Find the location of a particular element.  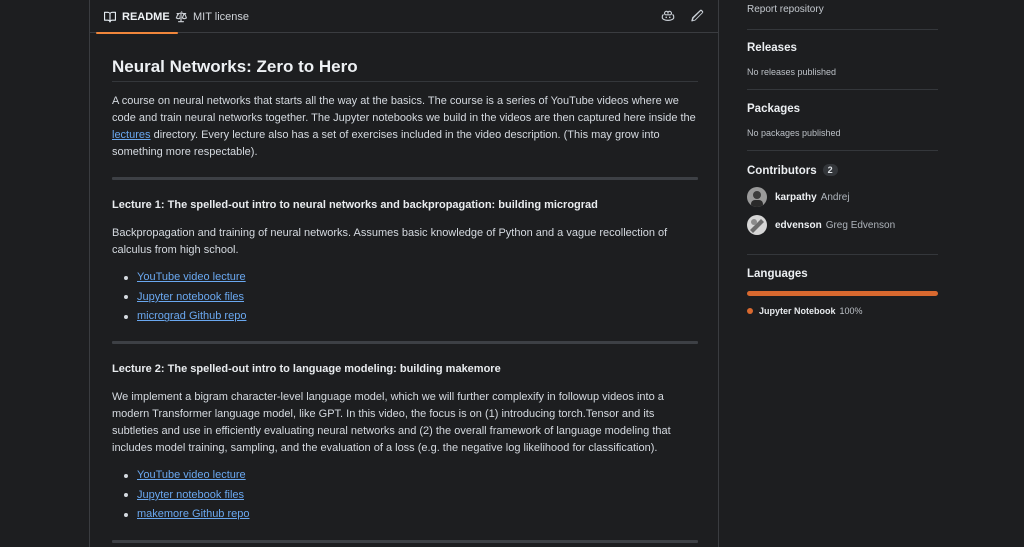

lecture-2-youtube-link: YouTube video lecture is located at coordinates (191, 475).